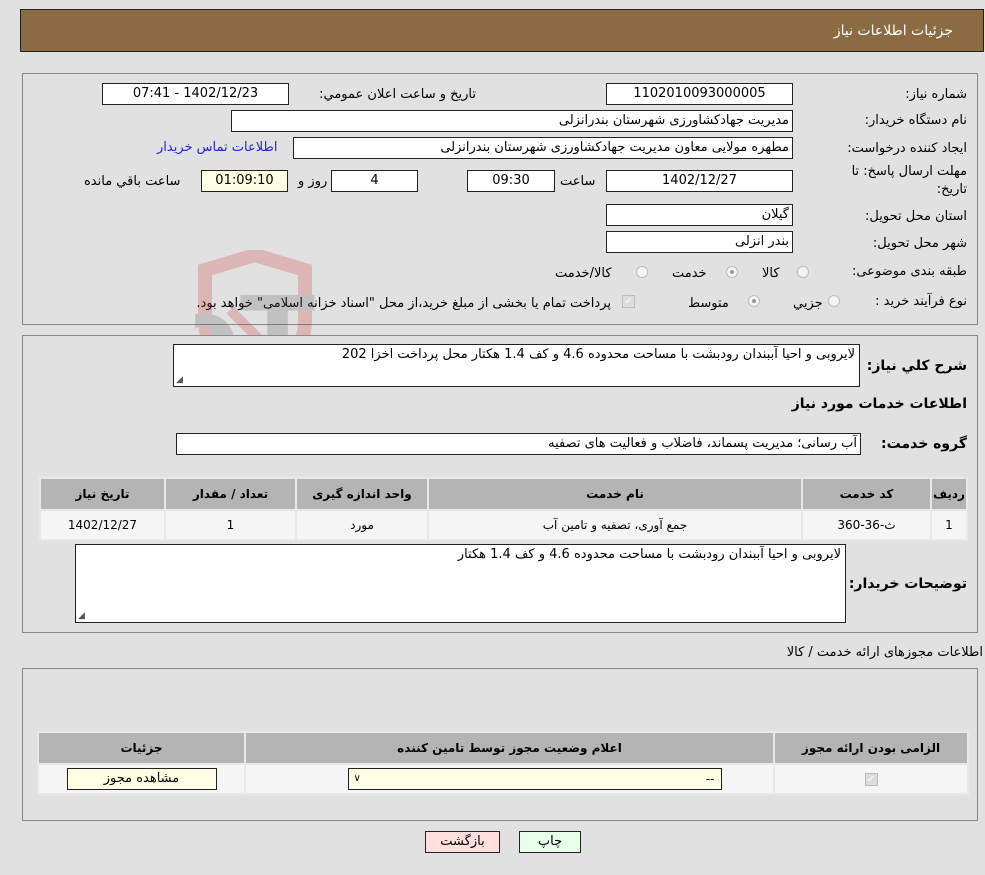 Image resolution: width=985 pixels, height=875 pixels. I want to click on need-number-field: 1102010093000005, so click(699, 94).